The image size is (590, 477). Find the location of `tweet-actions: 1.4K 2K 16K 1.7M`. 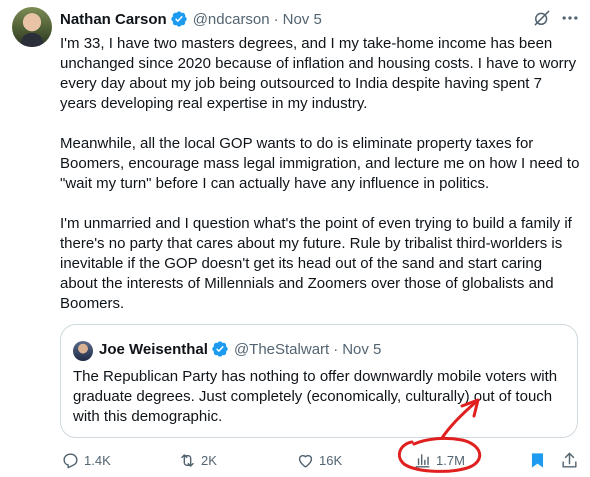

tweet-actions: 1.4K 2K 16K 1.7M is located at coordinates (295, 460).